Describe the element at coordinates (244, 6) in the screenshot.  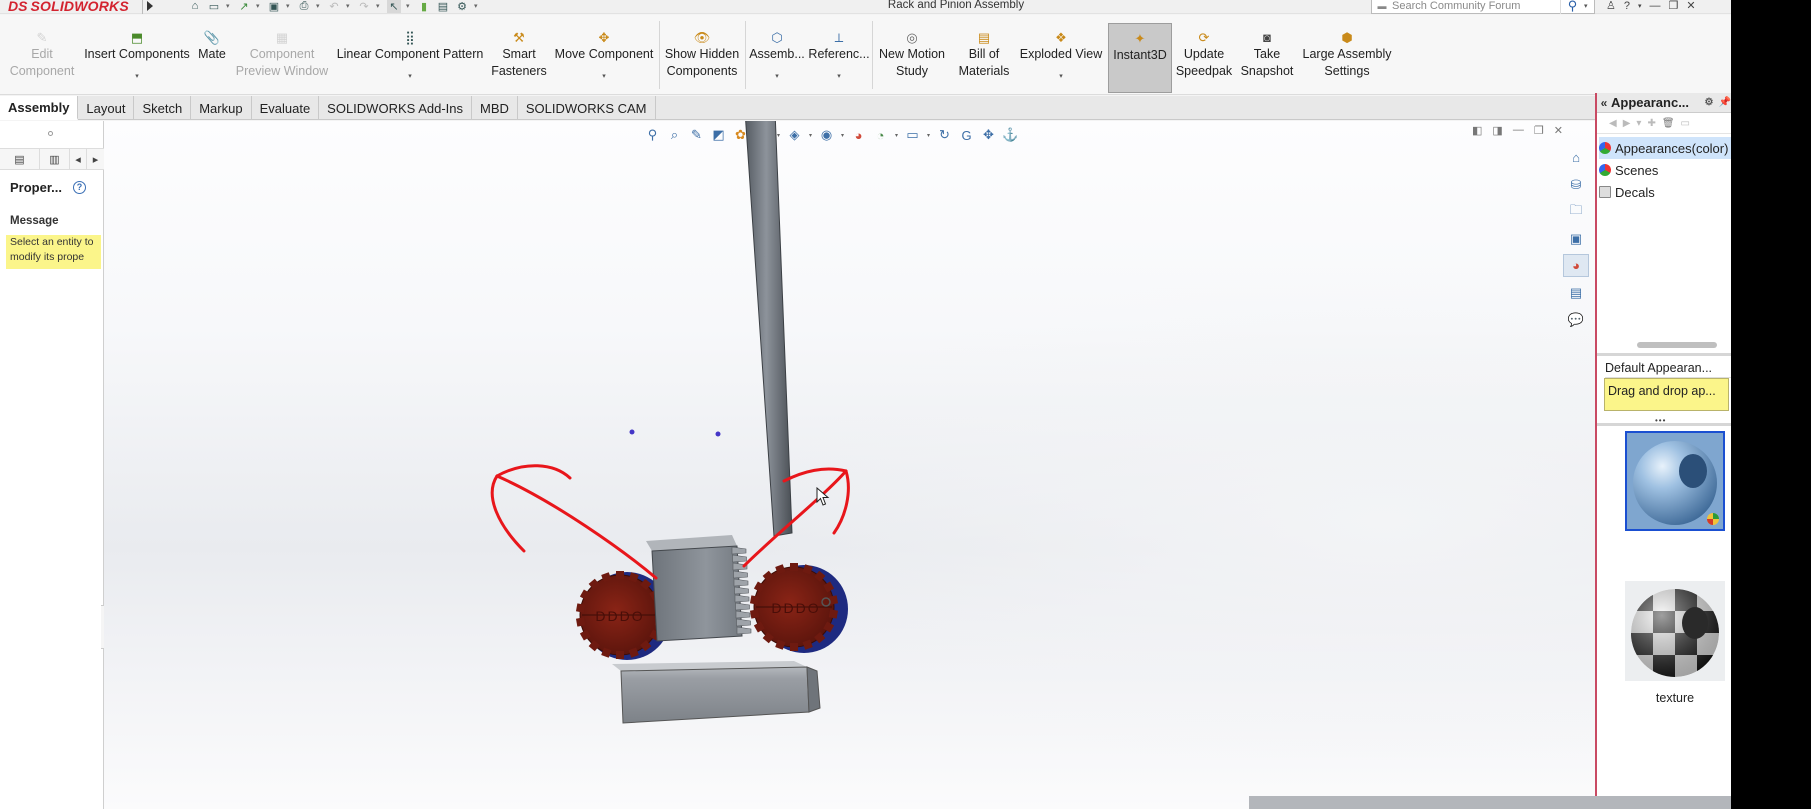
I see `open-icon: ↗` at that location.